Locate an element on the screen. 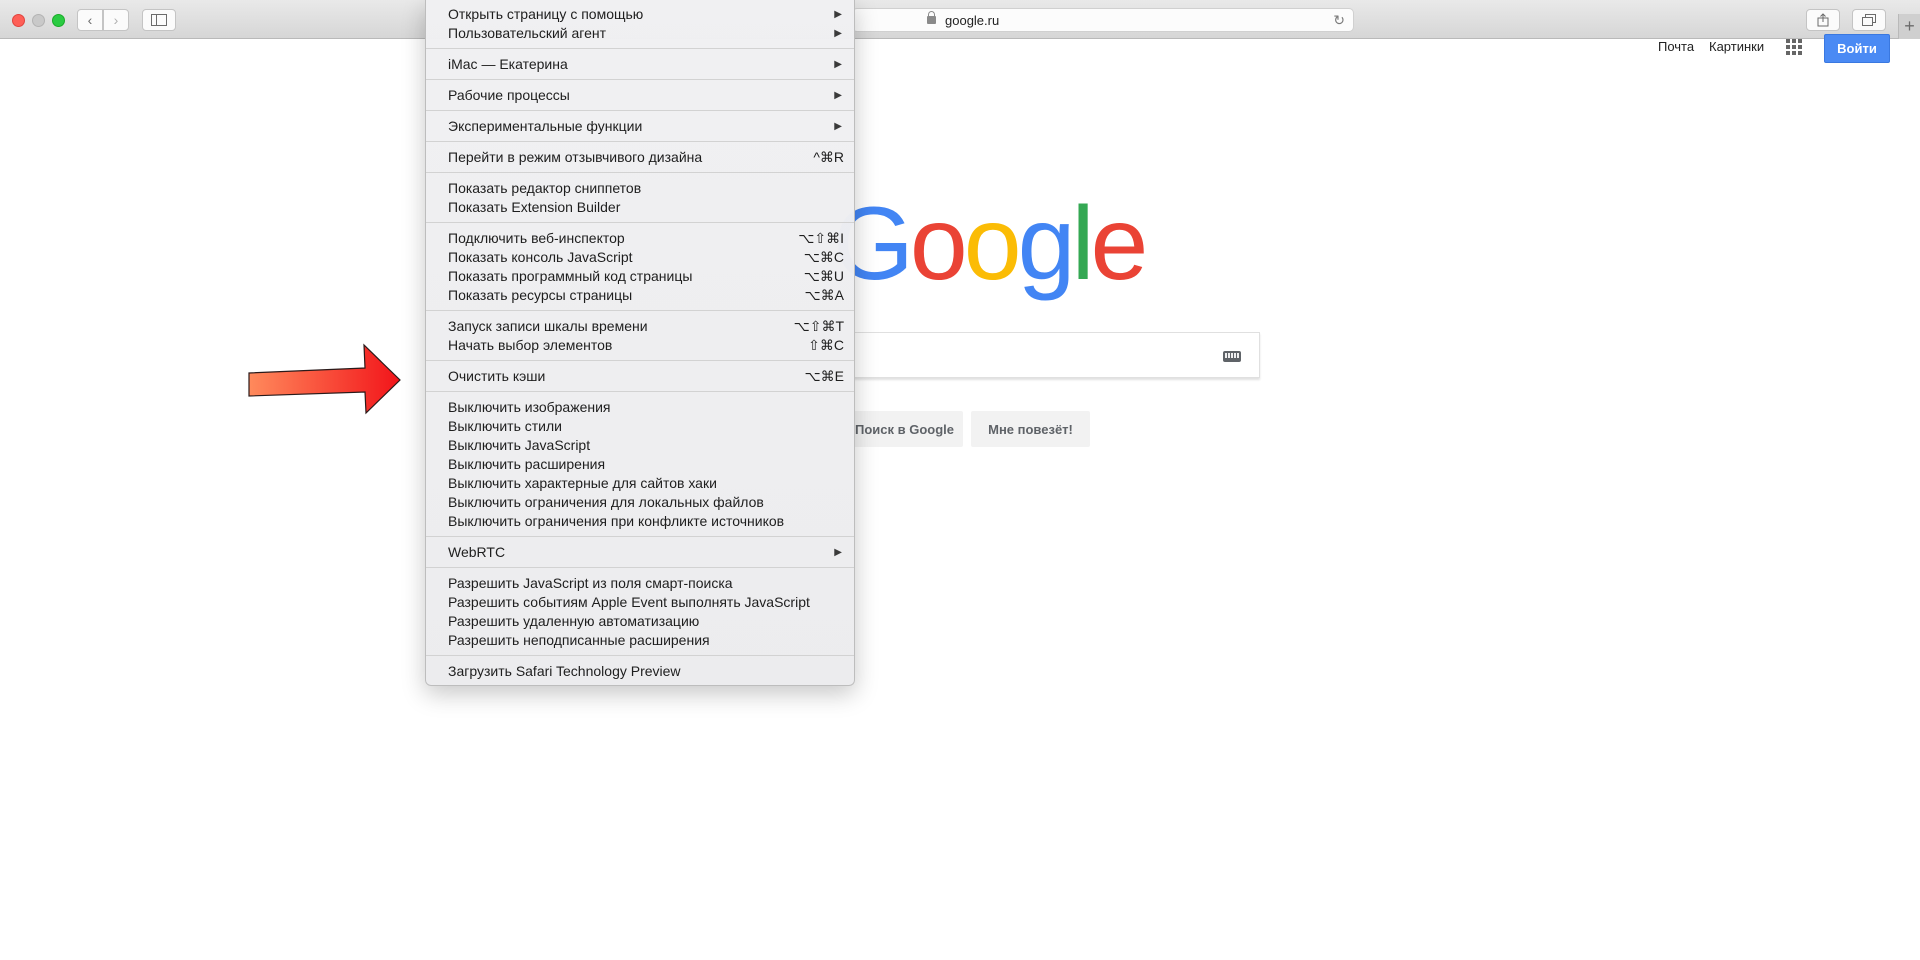 The image size is (1920, 960). address-bar: google.ru ↻ is located at coordinates (1103, 20).